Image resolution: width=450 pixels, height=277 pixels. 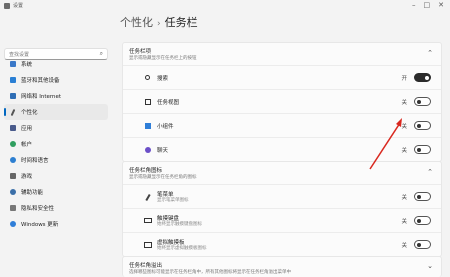 What do you see at coordinates (146, 171) in the screenshot?
I see `section-title: 任务栏角图标` at bounding box center [146, 171].